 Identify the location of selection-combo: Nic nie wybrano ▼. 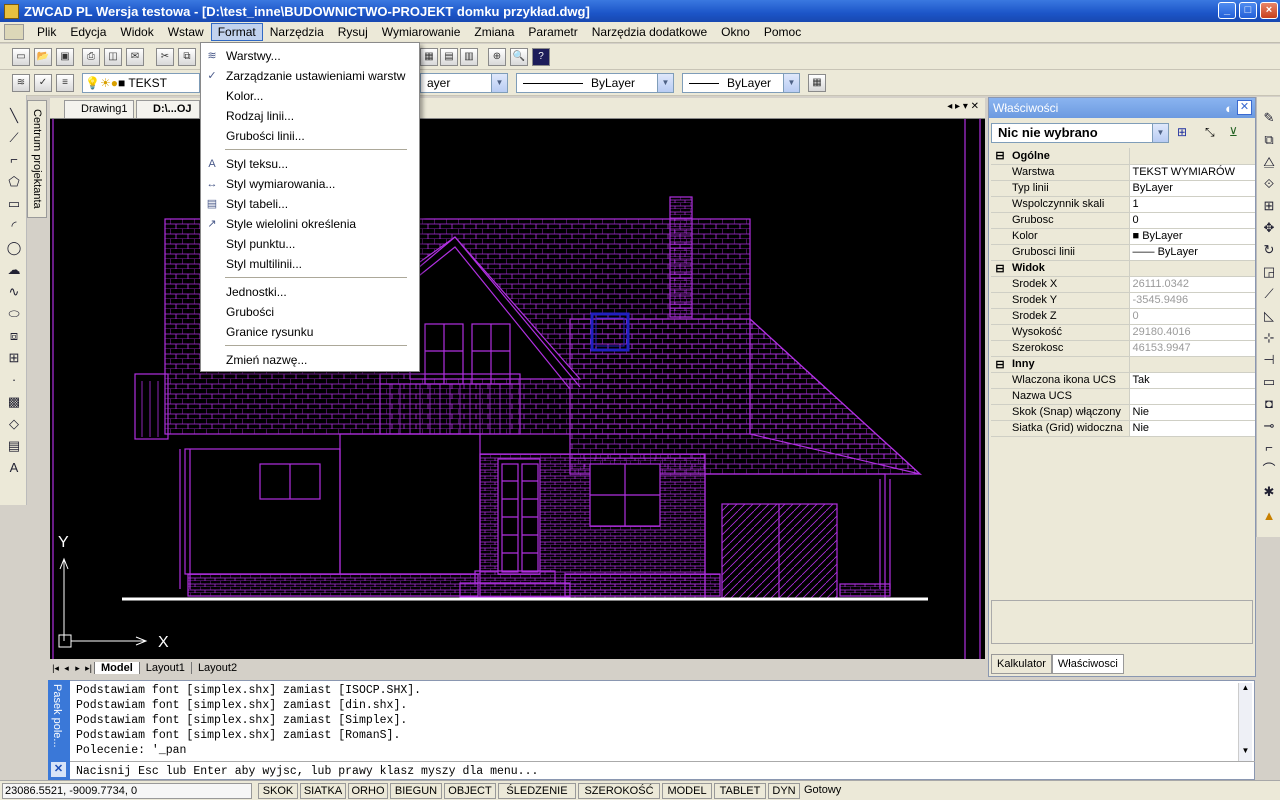
(1080, 133).